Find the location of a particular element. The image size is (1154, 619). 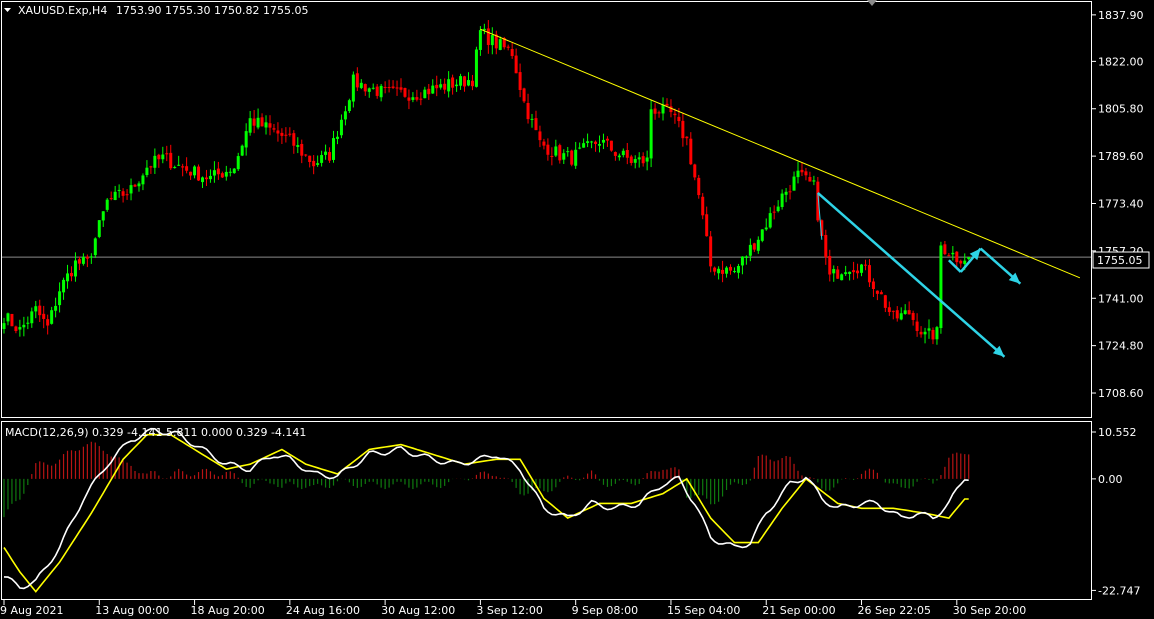

current-price-text: 1755.05 is located at coordinates (1120, 260).